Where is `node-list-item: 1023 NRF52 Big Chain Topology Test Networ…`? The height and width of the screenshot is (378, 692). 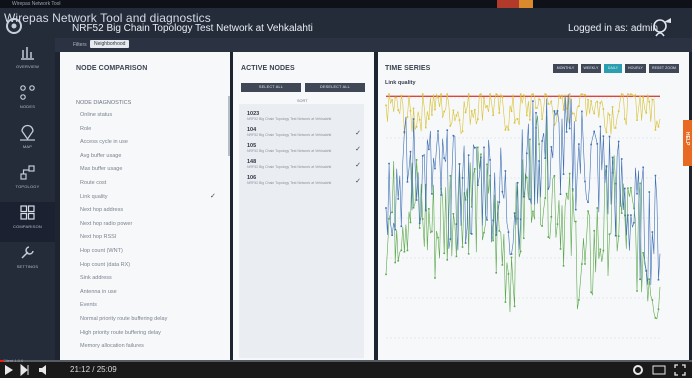
node-list-item: 1023 NRF52 Big Chain Topology Test Networ… is located at coordinates (304, 116).